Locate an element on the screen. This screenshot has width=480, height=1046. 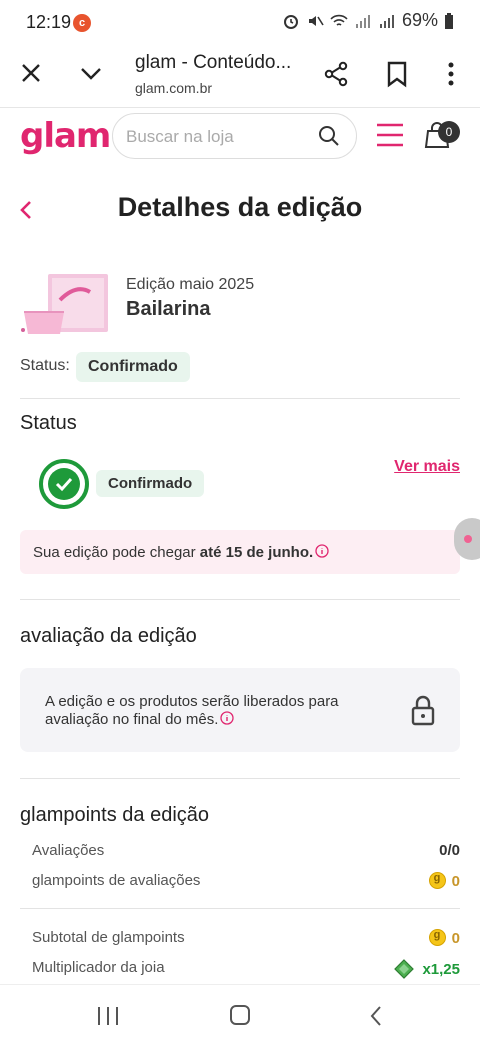
status-badge: Confirmado is located at coordinates (133, 367).